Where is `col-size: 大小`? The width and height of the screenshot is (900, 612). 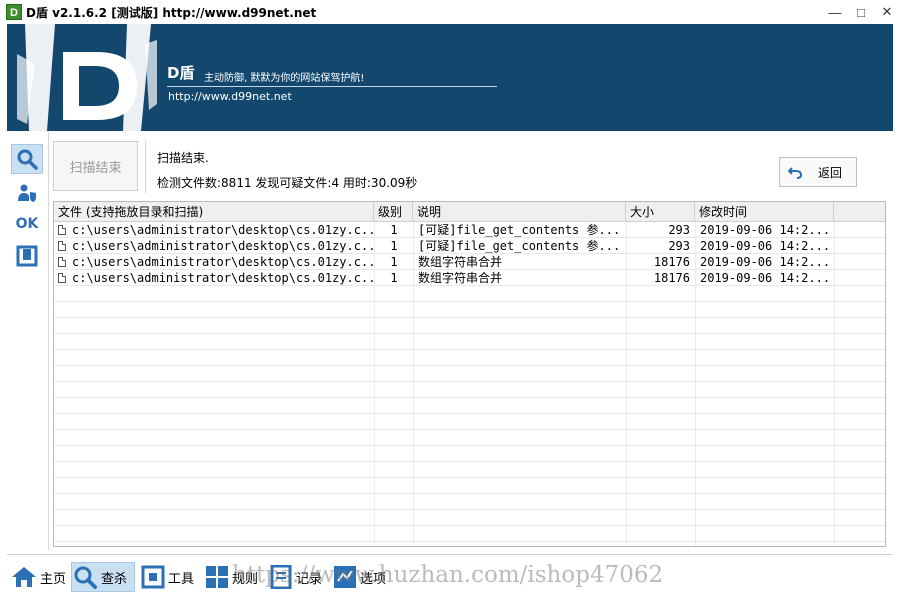
col-size: 大小 is located at coordinates (660, 212).